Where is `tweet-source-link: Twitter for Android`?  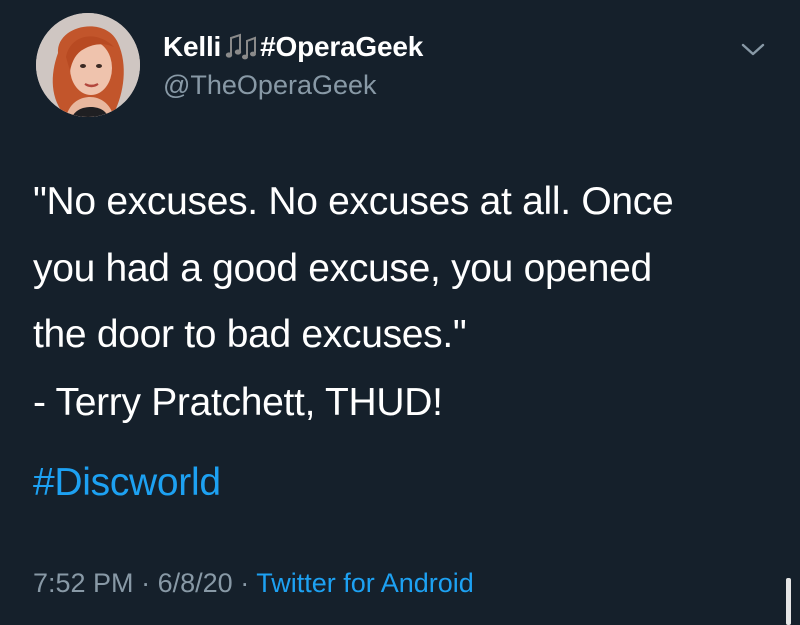 tweet-source-link: Twitter for Android is located at coordinates (365, 583).